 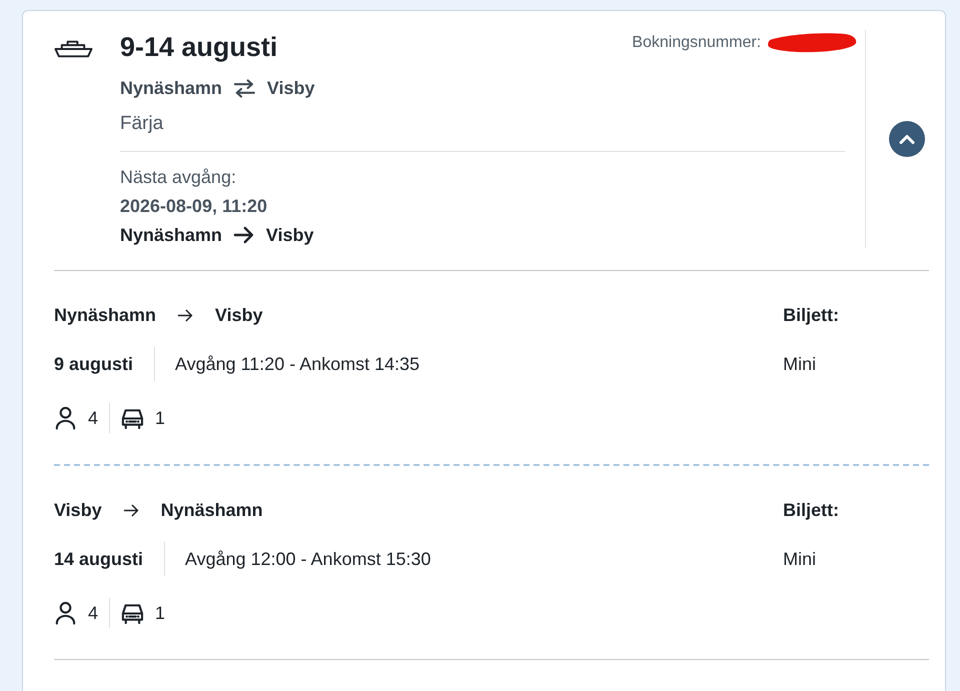 What do you see at coordinates (244, 88) in the screenshot?
I see `swap-arrows-icon` at bounding box center [244, 88].